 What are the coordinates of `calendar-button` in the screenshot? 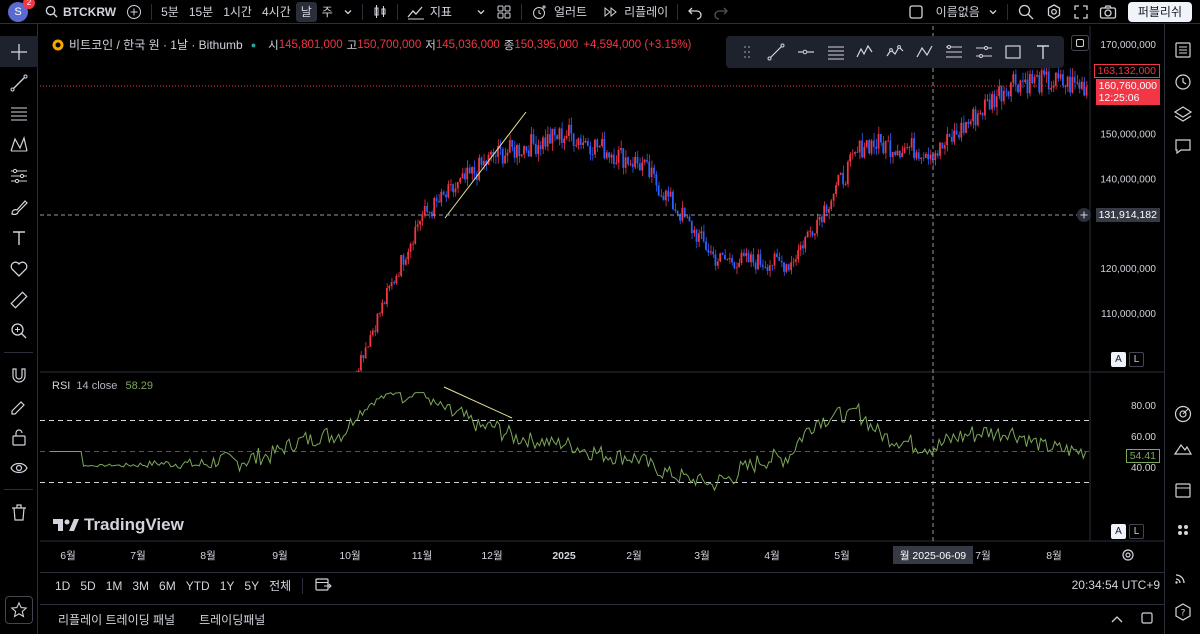 It's located at (1182, 490).